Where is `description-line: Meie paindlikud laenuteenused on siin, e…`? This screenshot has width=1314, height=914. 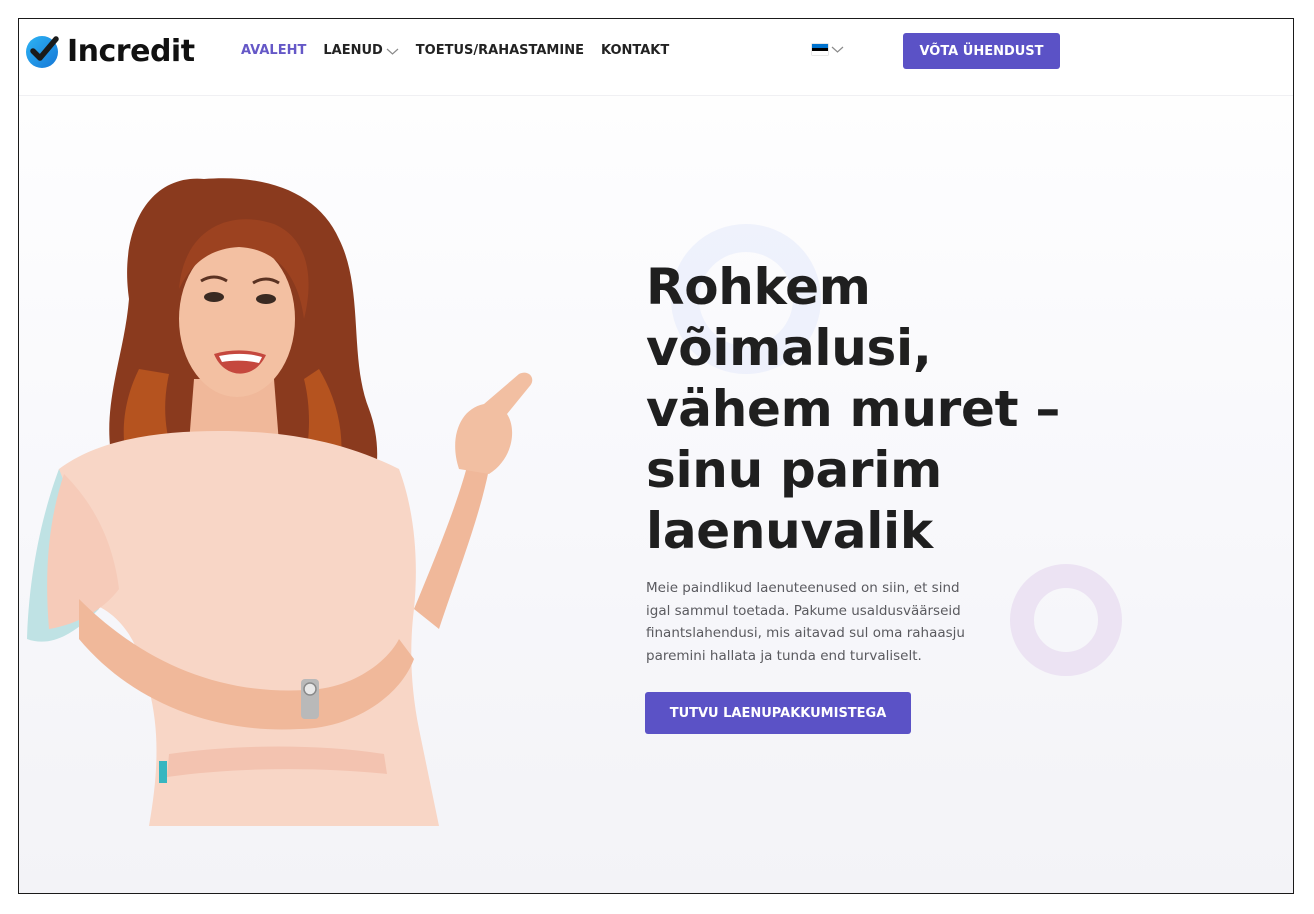 description-line: Meie paindlikud laenuteenused on siin, e… is located at coordinates (803, 588).